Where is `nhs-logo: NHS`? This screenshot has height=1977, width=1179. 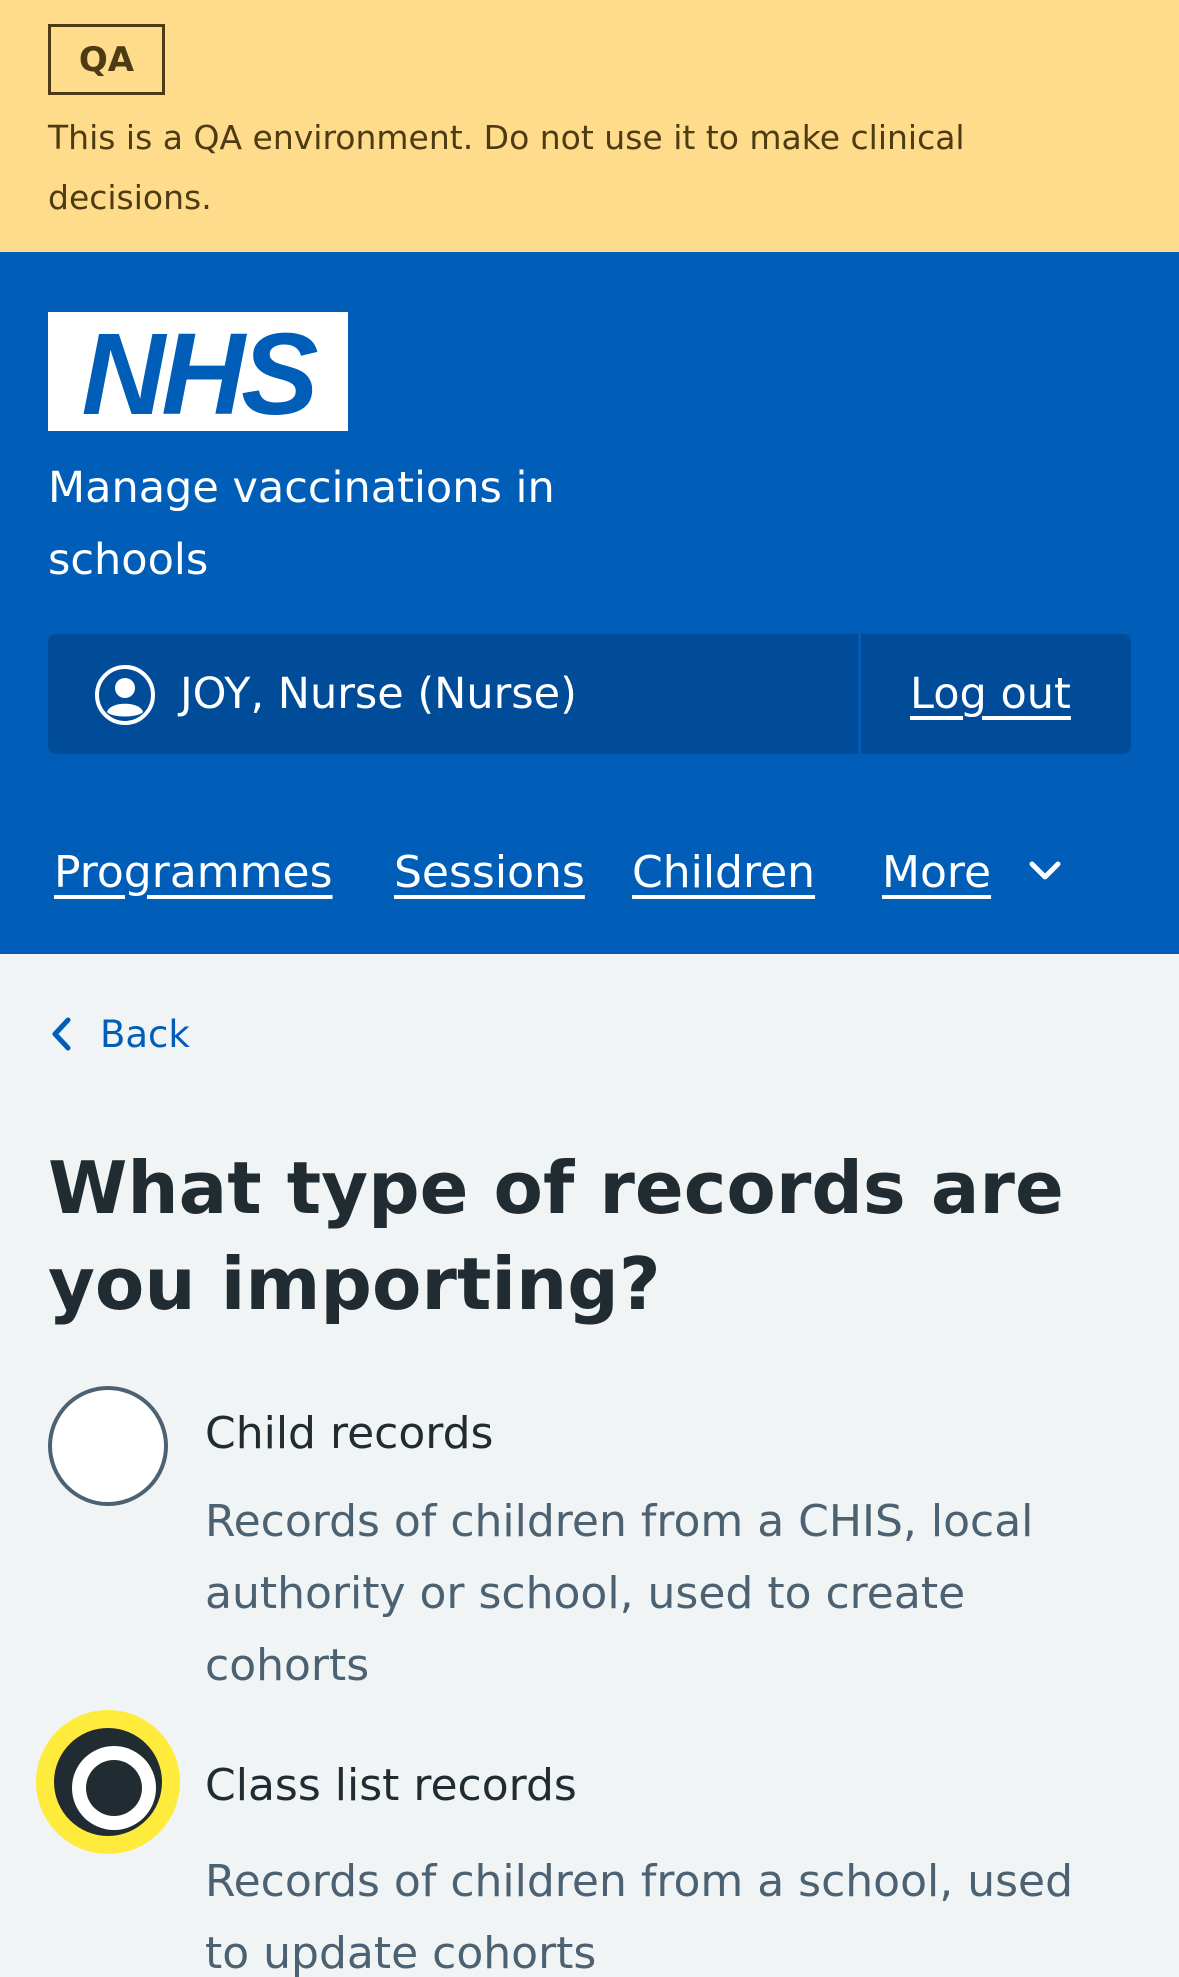
nhs-logo: NHS is located at coordinates (198, 373).